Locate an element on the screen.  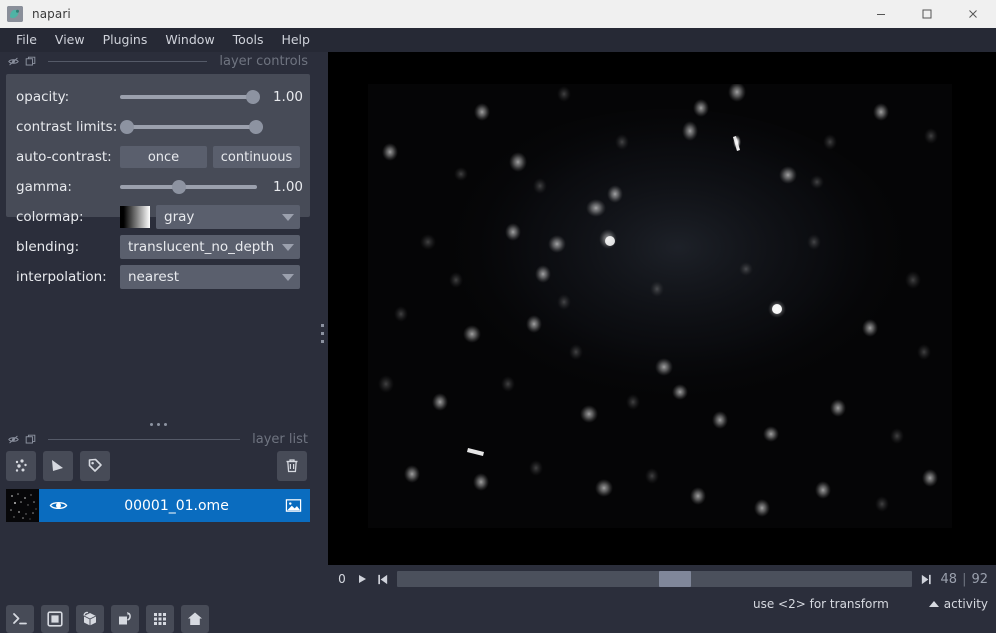
step-right-icon is located at coordinates (927, 579).